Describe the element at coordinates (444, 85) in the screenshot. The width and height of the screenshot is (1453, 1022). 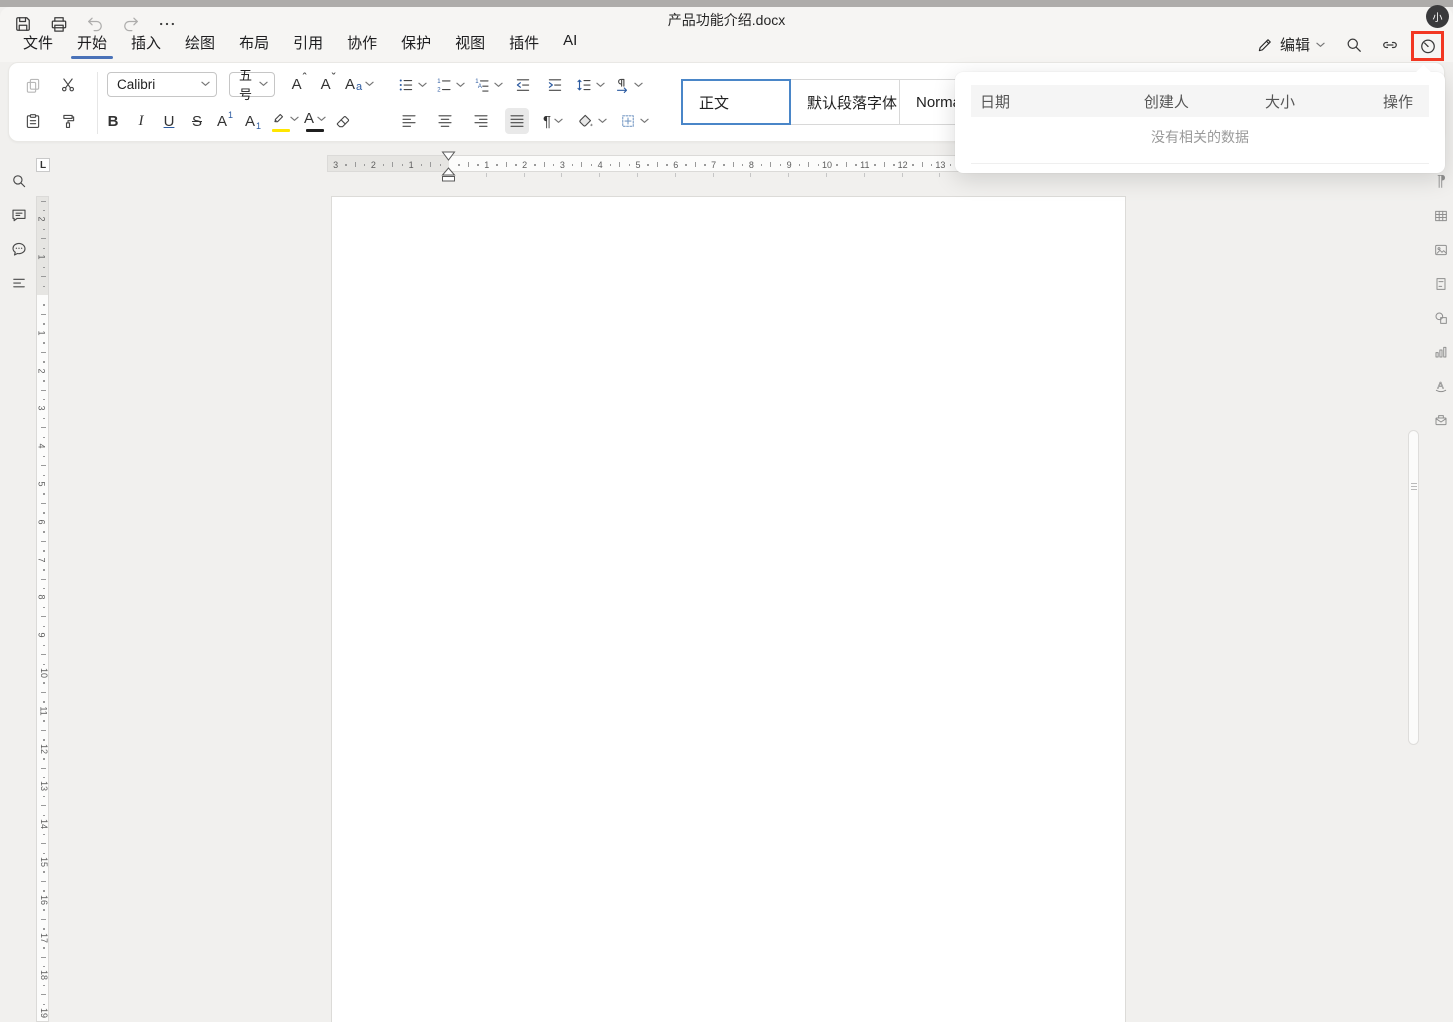
I see `numbered-icon` at that location.